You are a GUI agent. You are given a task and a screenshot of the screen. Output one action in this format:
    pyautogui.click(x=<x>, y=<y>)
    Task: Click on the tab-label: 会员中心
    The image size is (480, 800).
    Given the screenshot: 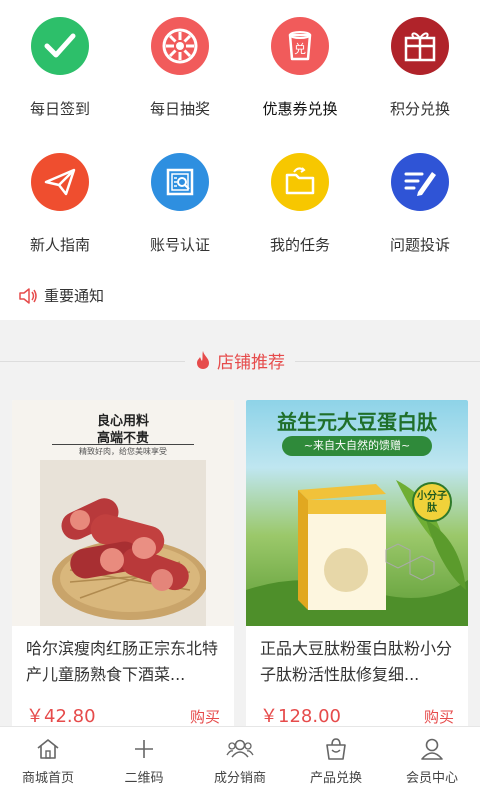 What is the action you would take?
    pyautogui.click(x=431, y=778)
    